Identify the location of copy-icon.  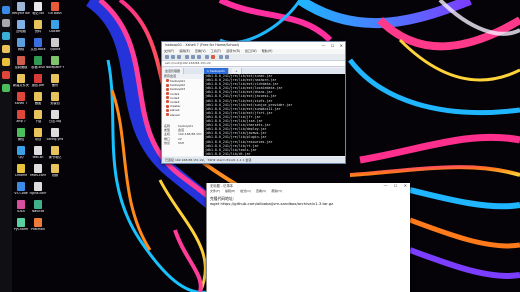
(187, 57).